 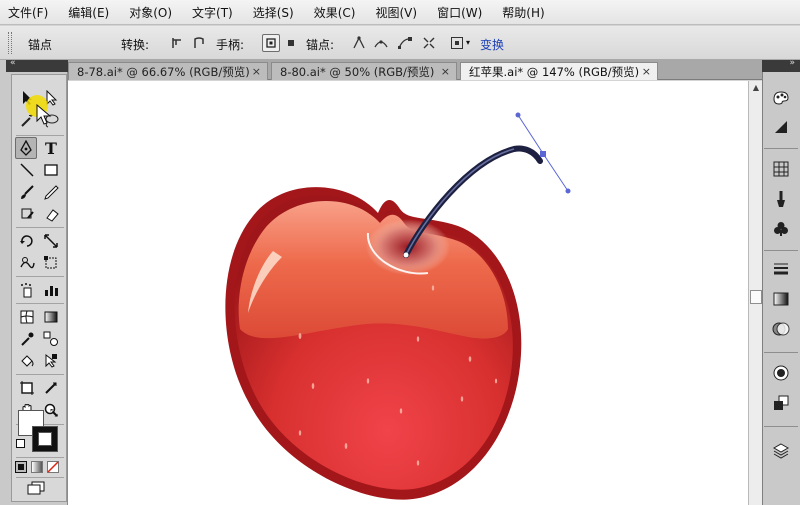 What do you see at coordinates (177, 43) in the screenshot?
I see `convert-to-corner-icon` at bounding box center [177, 43].